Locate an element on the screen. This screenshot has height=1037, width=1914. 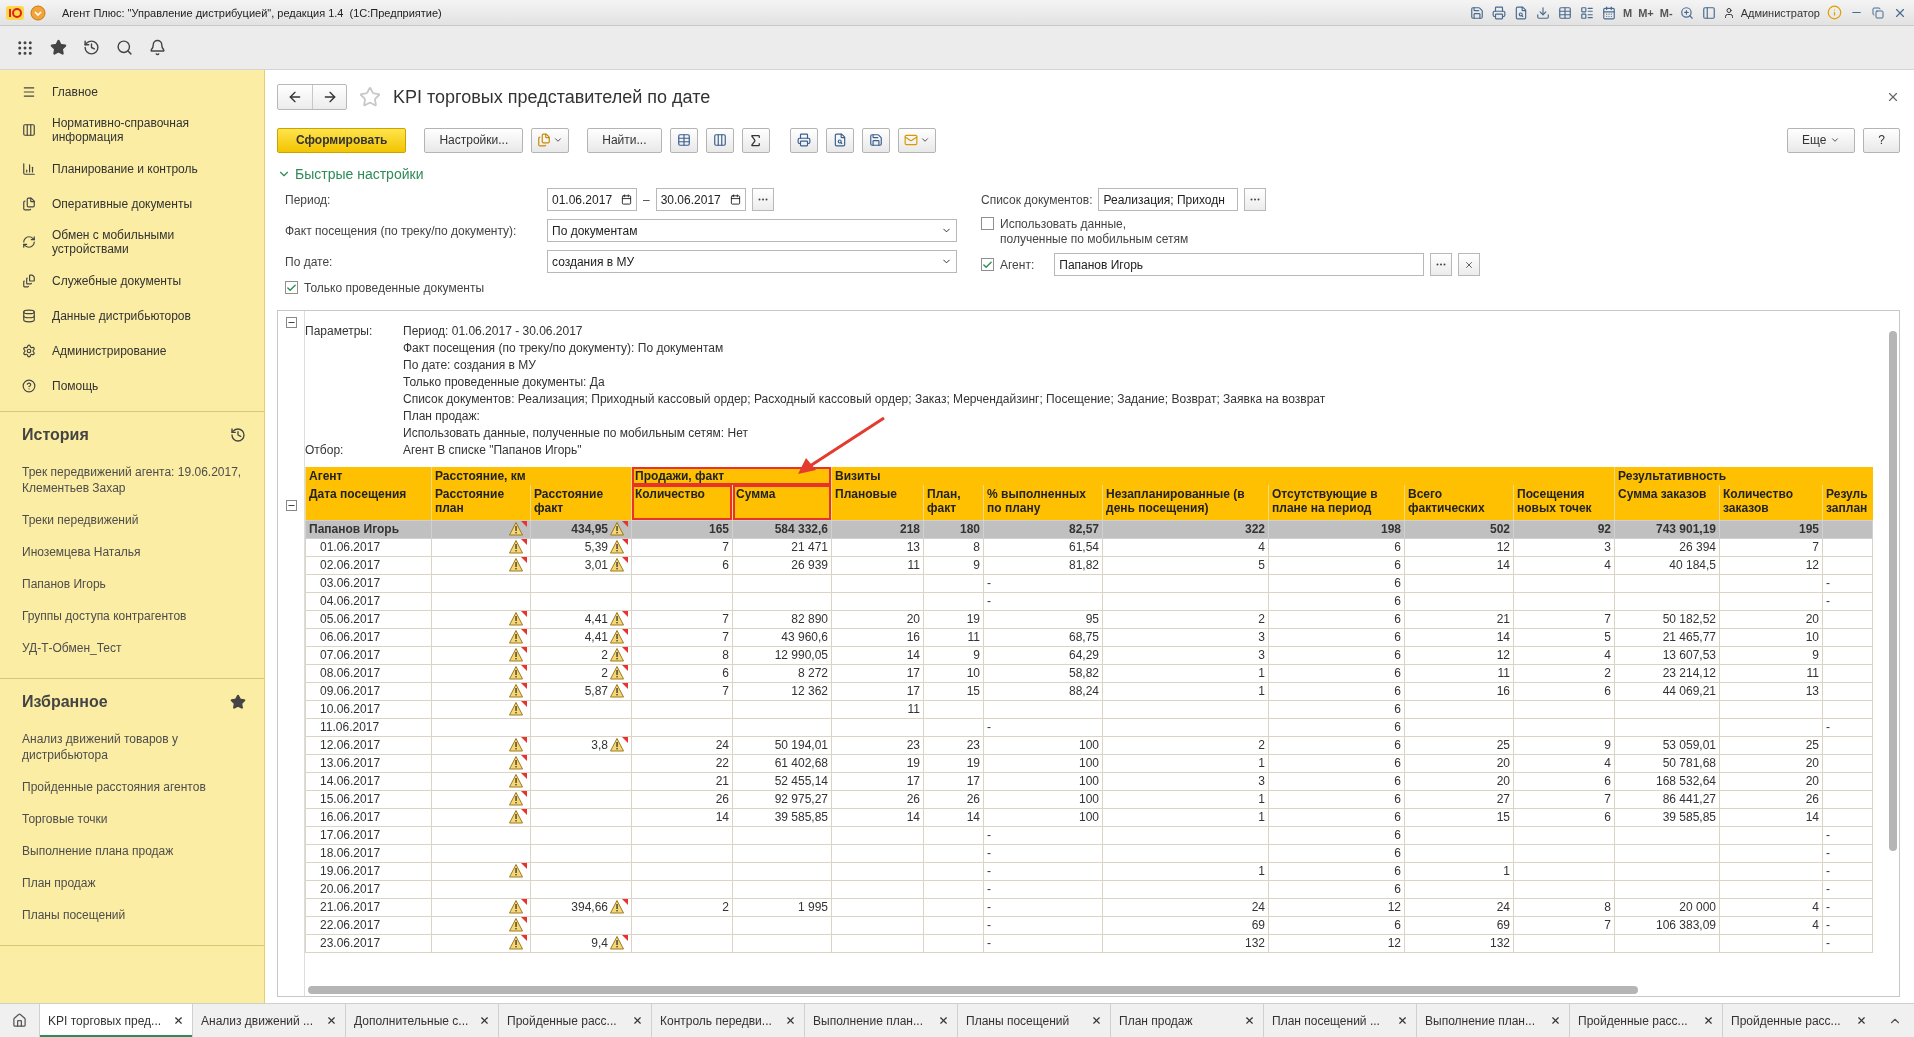
date-cell: 02.06.2017 is located at coordinates (368, 565).